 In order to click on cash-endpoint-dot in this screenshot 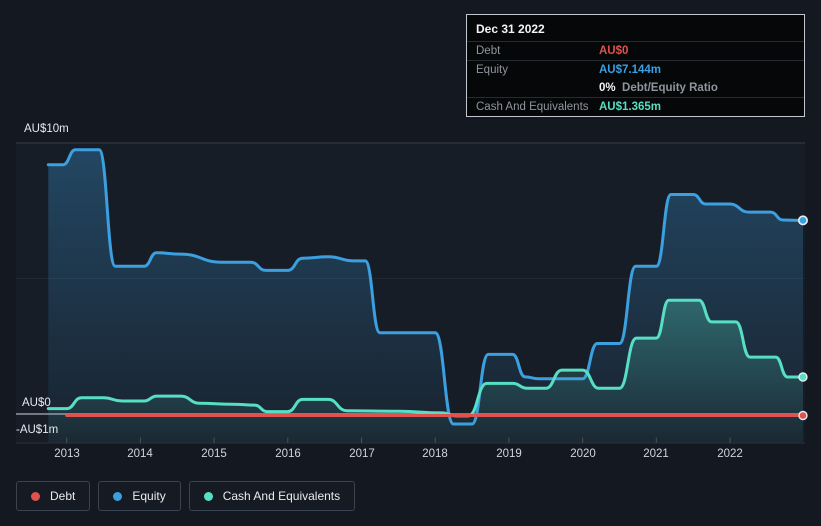, I will do `click(803, 377)`.